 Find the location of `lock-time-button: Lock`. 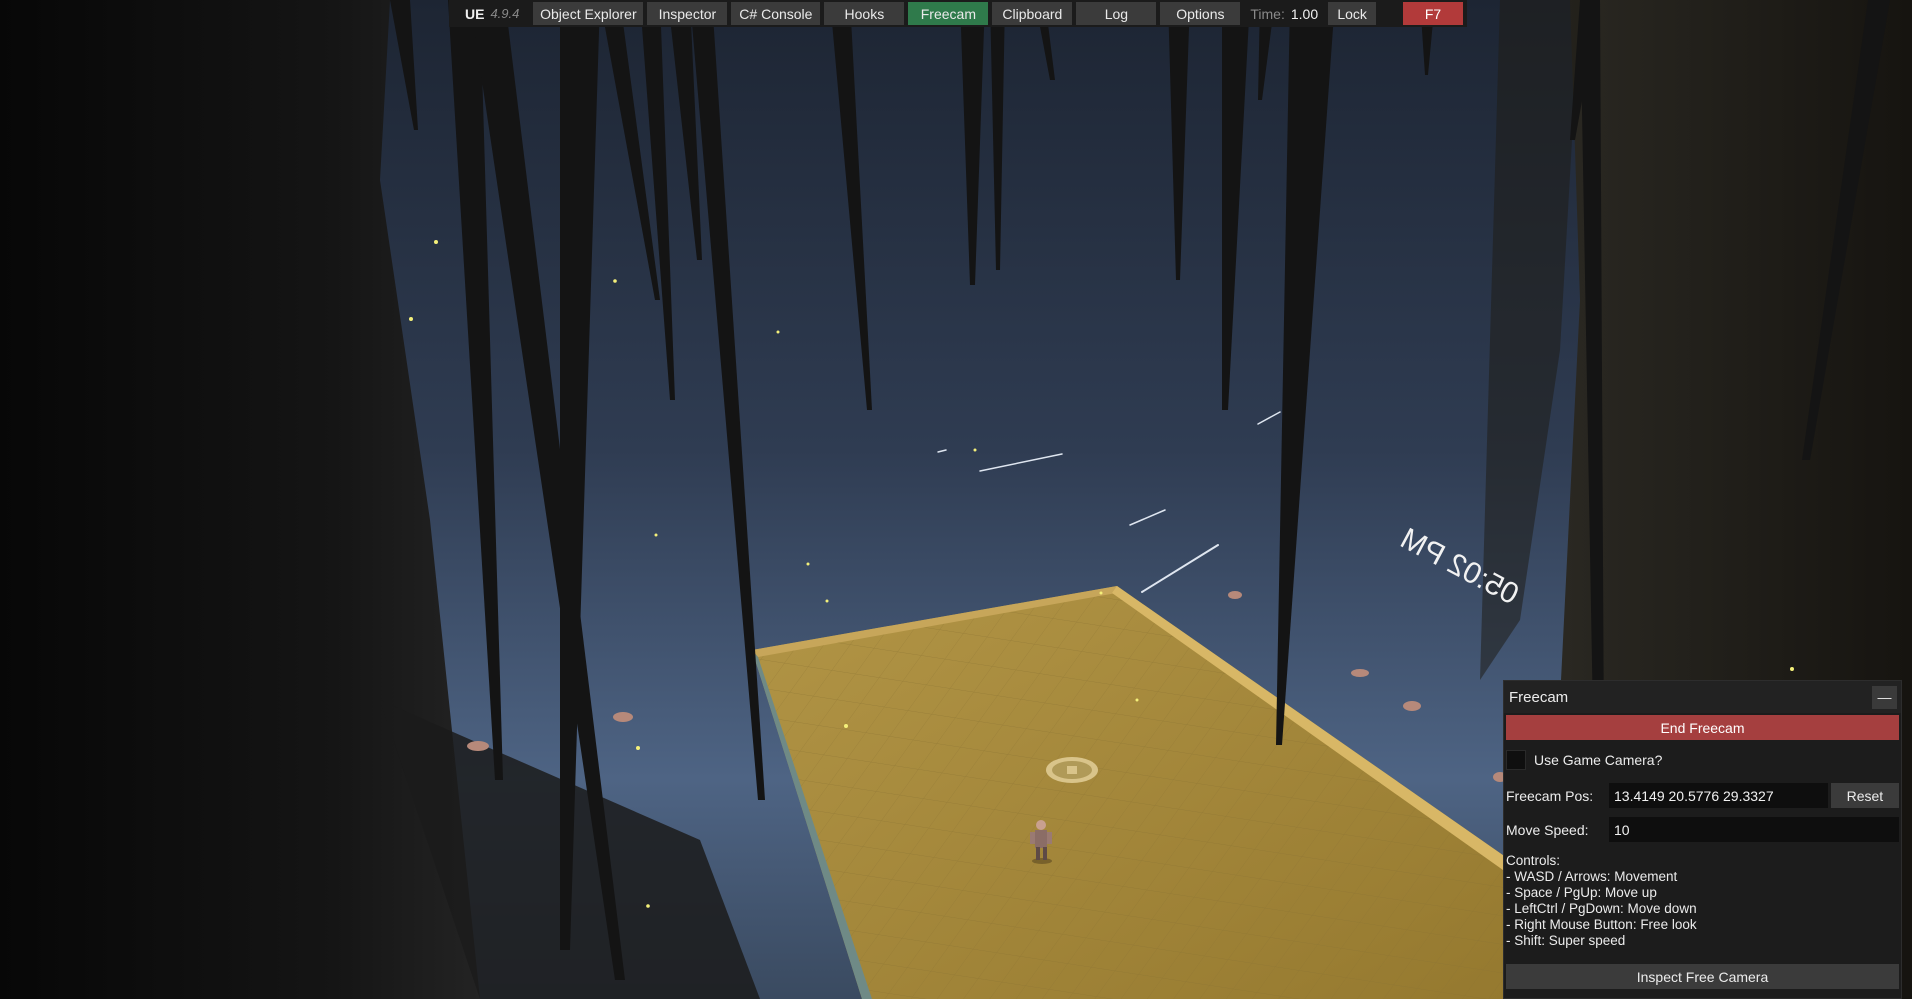

lock-time-button: Lock is located at coordinates (1352, 13).